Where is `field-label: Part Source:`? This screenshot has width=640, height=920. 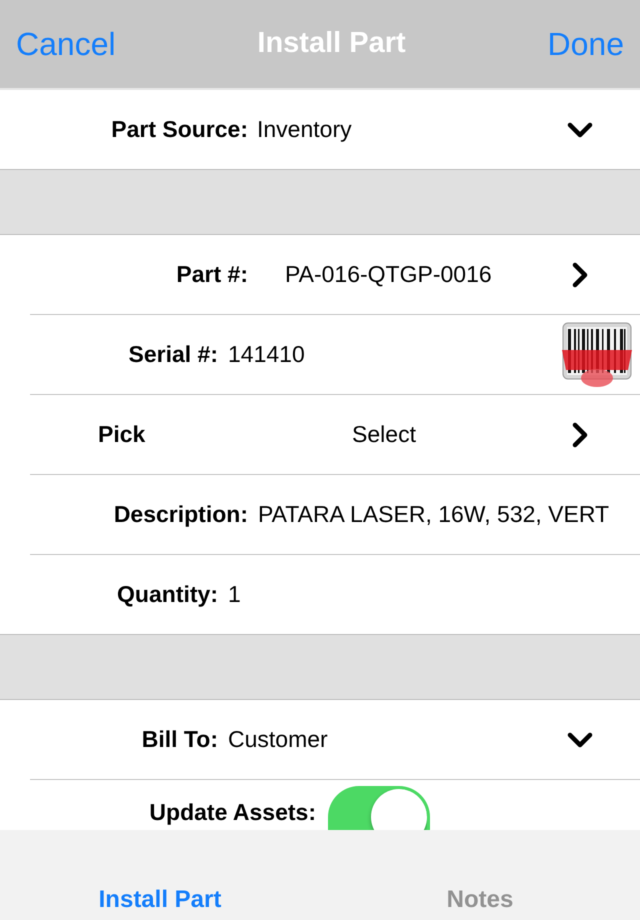
field-label: Part Source: is located at coordinates (179, 129).